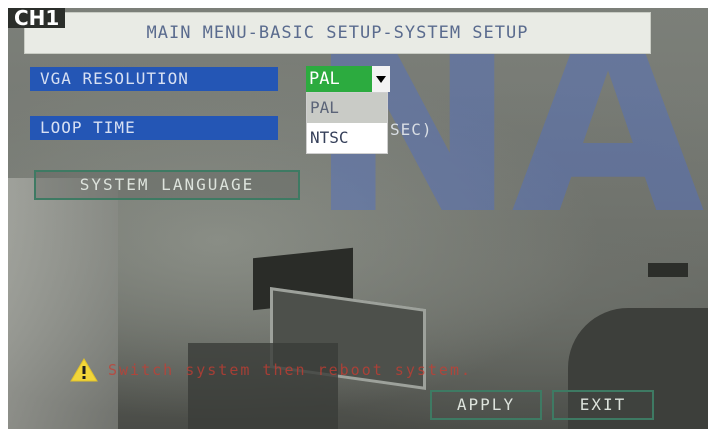  I want to click on warning-text: Switch system then reboot system., so click(290, 370).